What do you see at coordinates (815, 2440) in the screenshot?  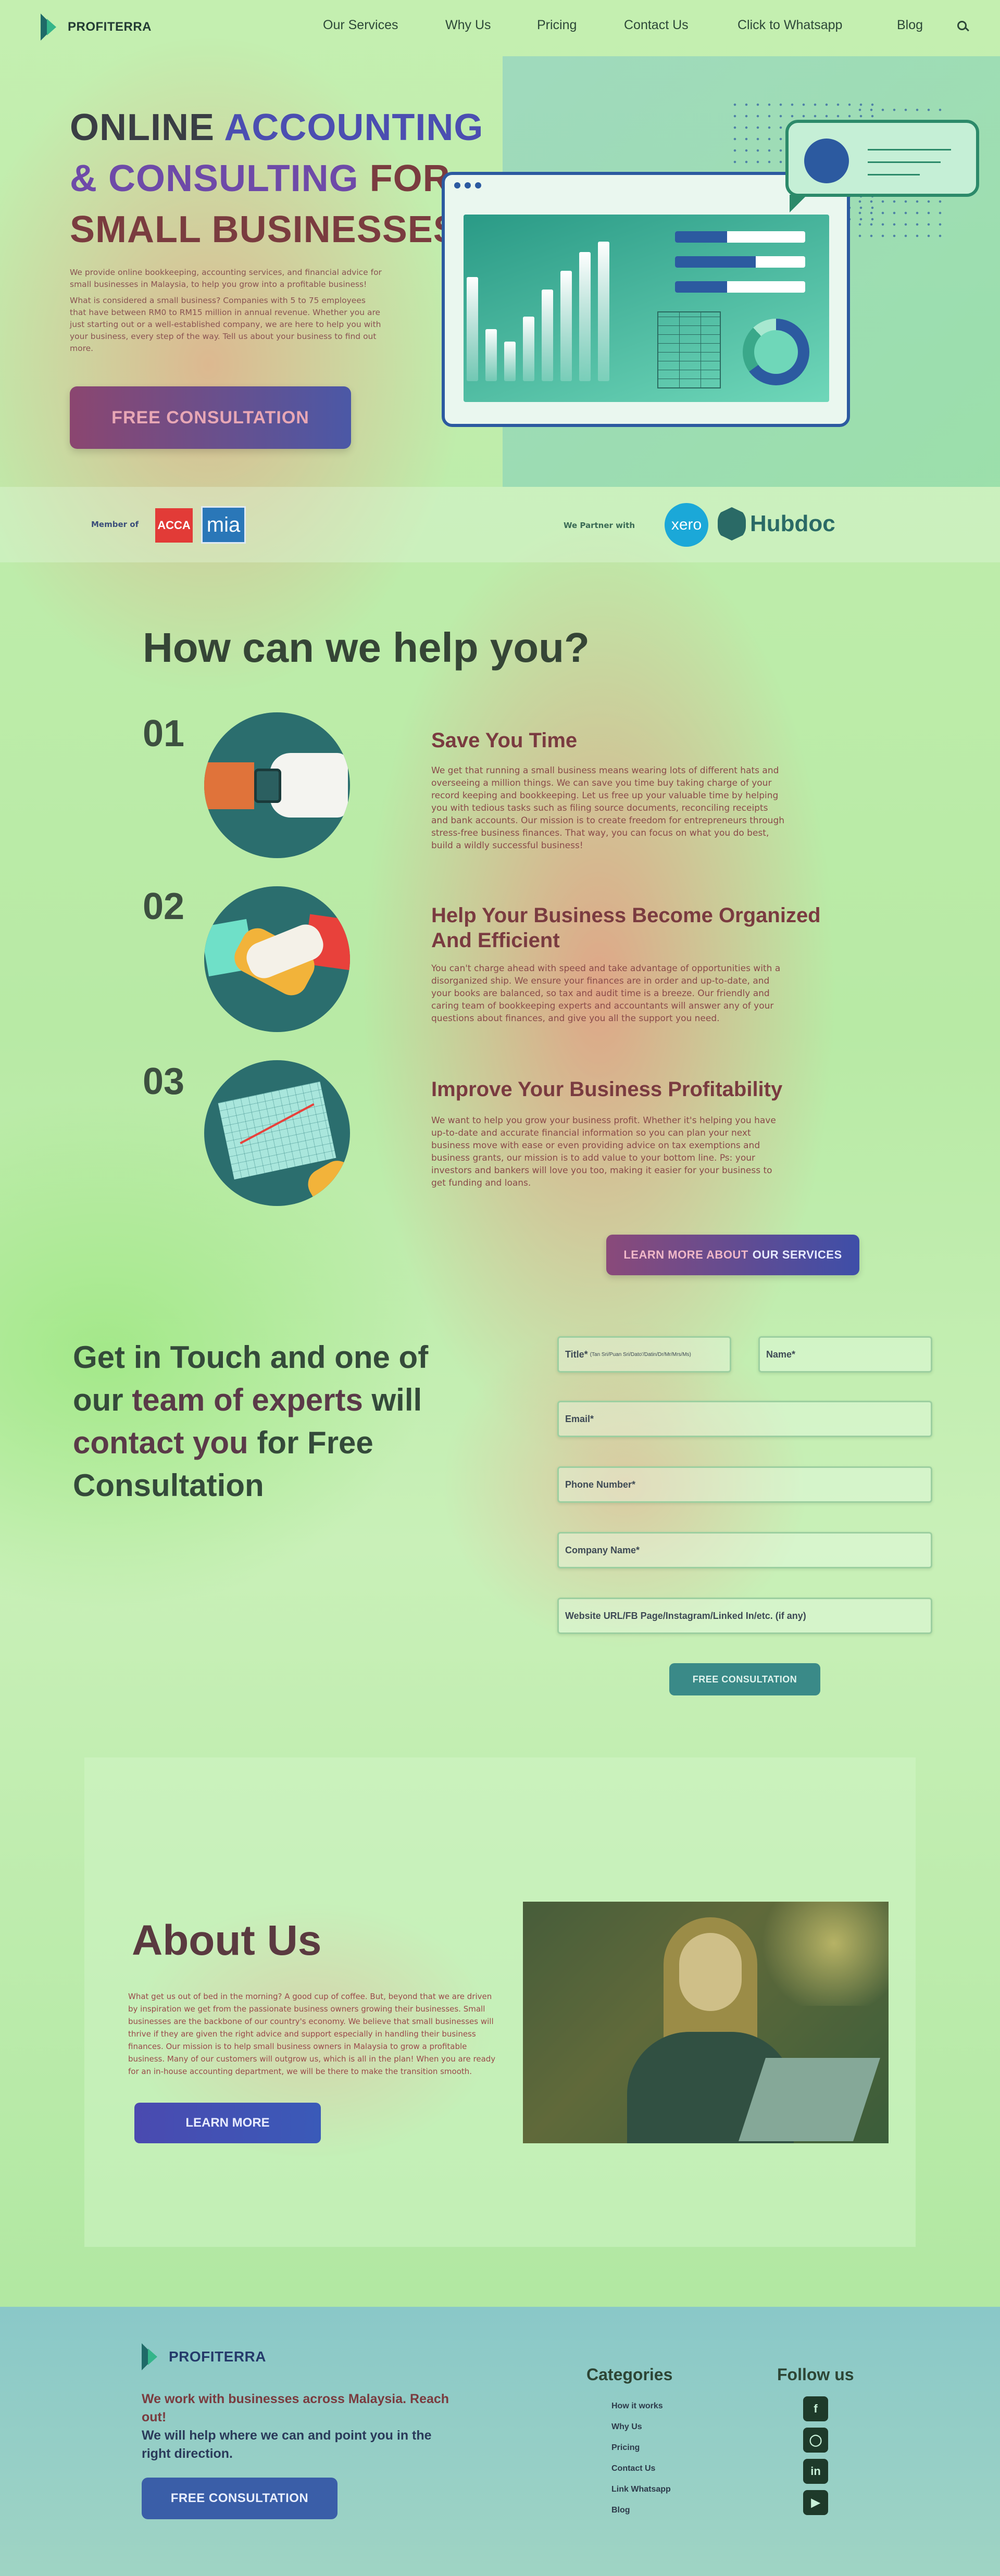 I see `instagram-icon: ◯` at bounding box center [815, 2440].